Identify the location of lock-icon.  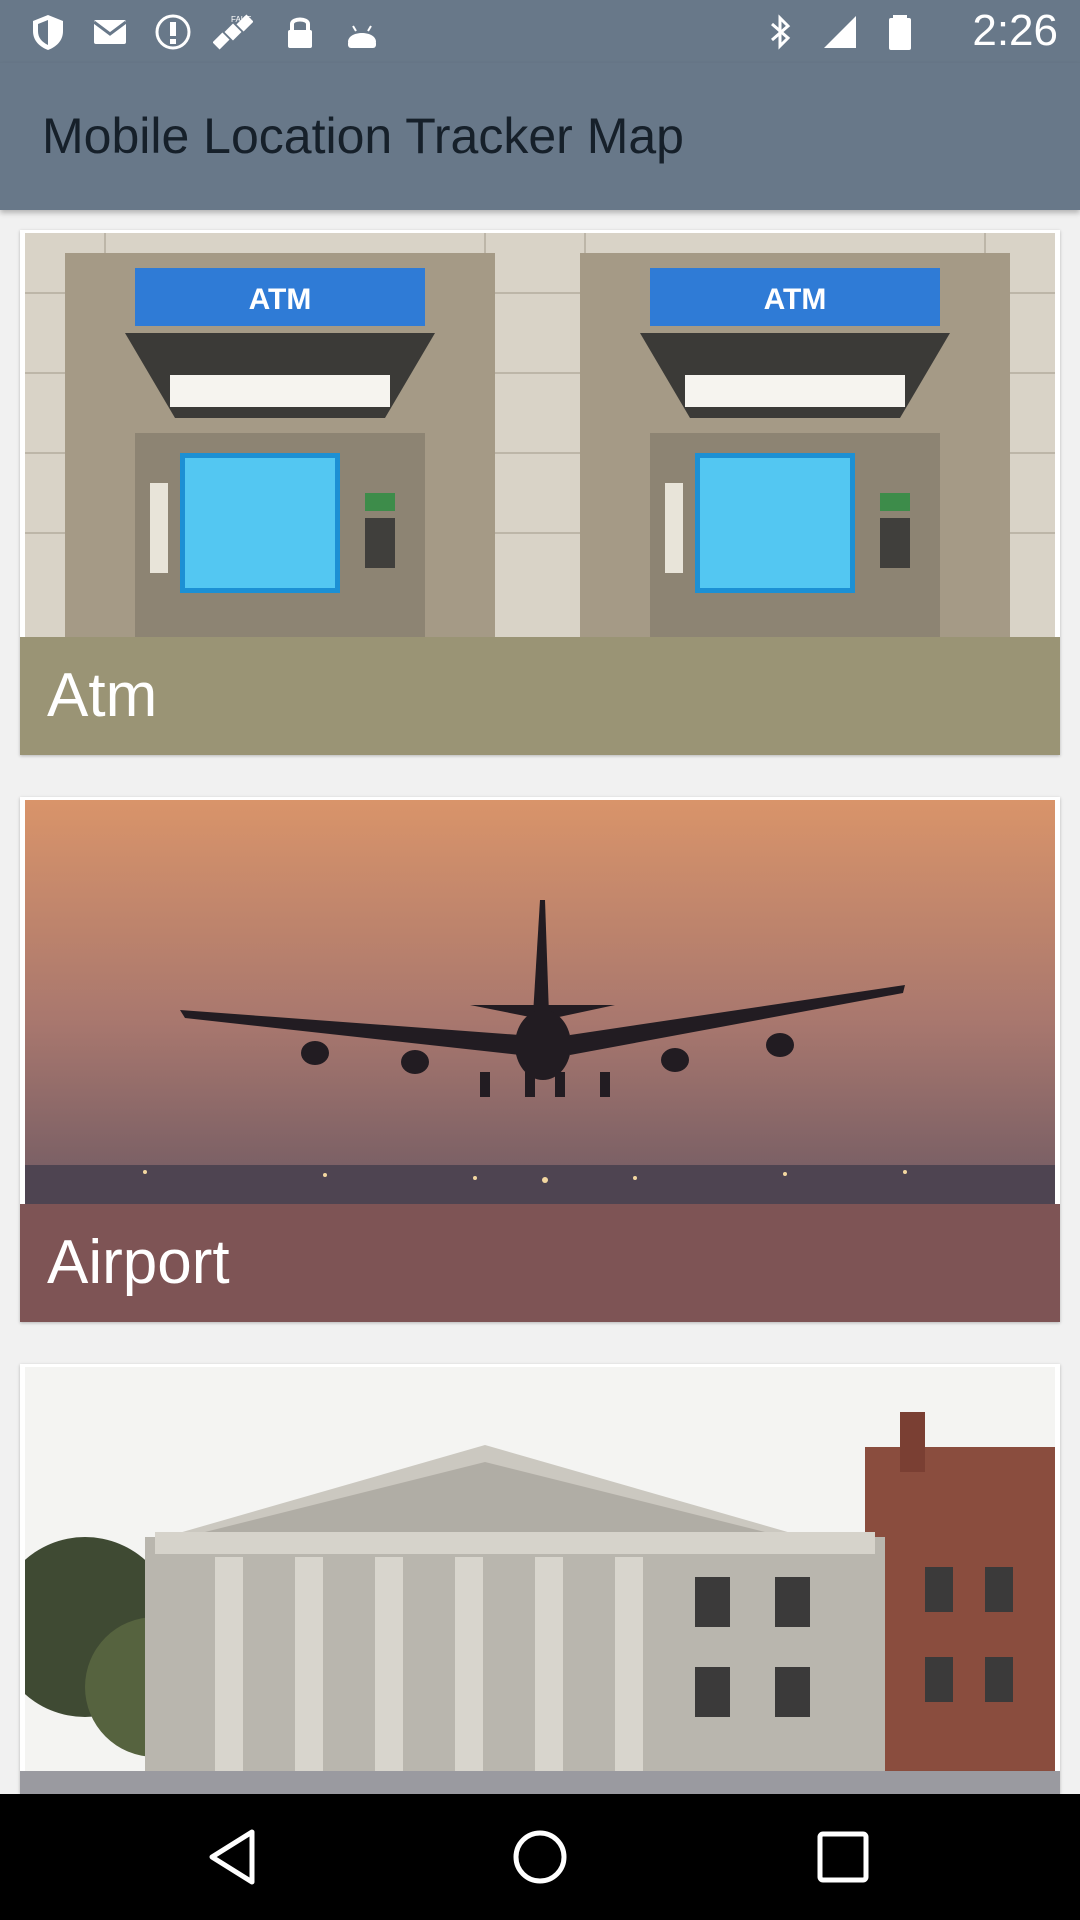
(300, 32).